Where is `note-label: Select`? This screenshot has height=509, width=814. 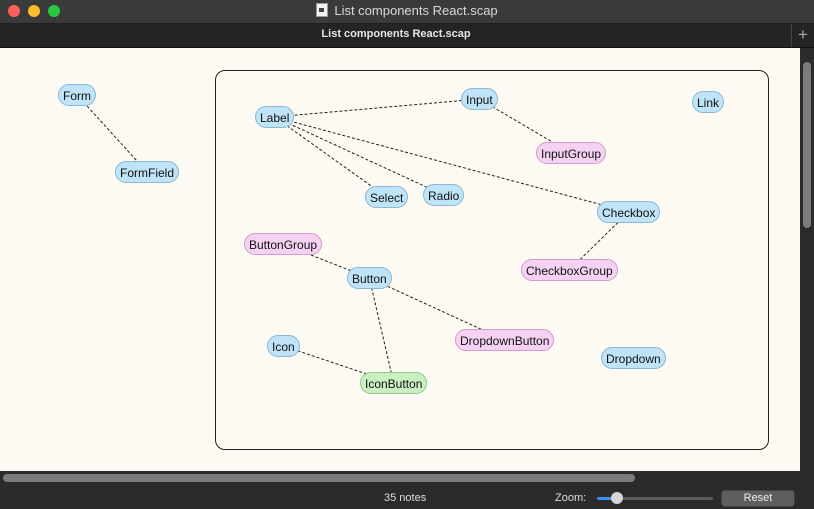
note-label: Select is located at coordinates (387, 198).